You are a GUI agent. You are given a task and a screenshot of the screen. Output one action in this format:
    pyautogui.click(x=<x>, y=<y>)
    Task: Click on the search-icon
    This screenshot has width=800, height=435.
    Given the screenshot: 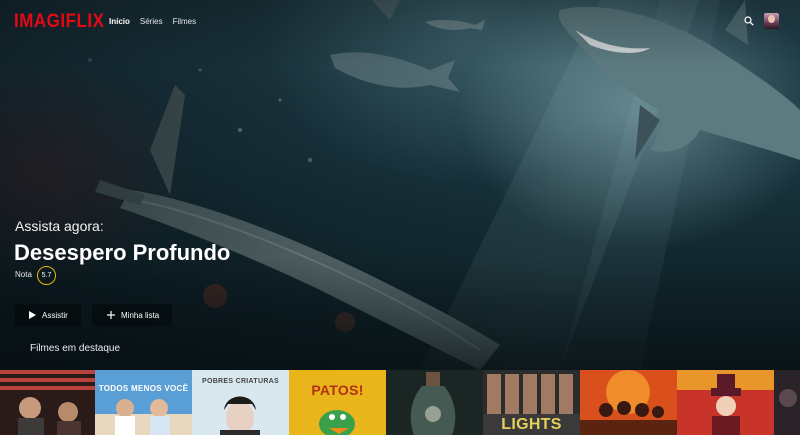 What is the action you would take?
    pyautogui.click(x=749, y=21)
    